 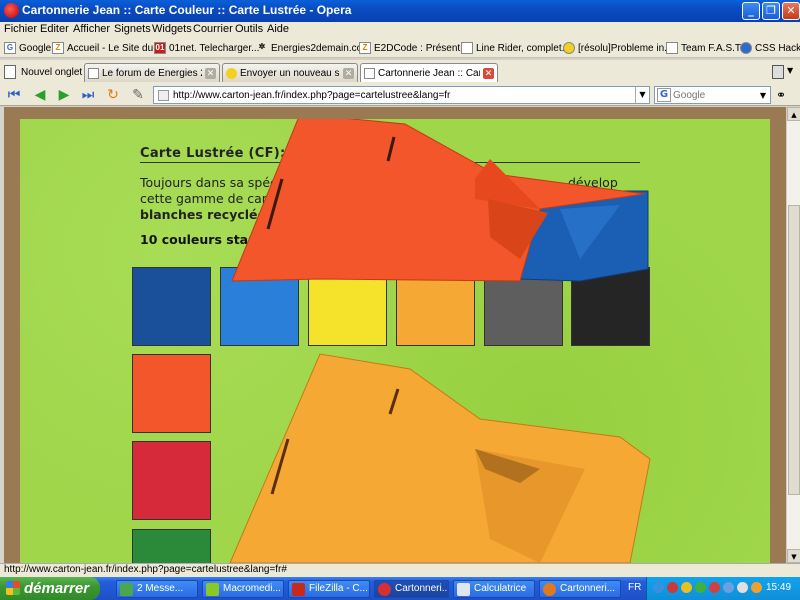 What do you see at coordinates (756, 587) in the screenshot?
I see `security-icon` at bounding box center [756, 587].